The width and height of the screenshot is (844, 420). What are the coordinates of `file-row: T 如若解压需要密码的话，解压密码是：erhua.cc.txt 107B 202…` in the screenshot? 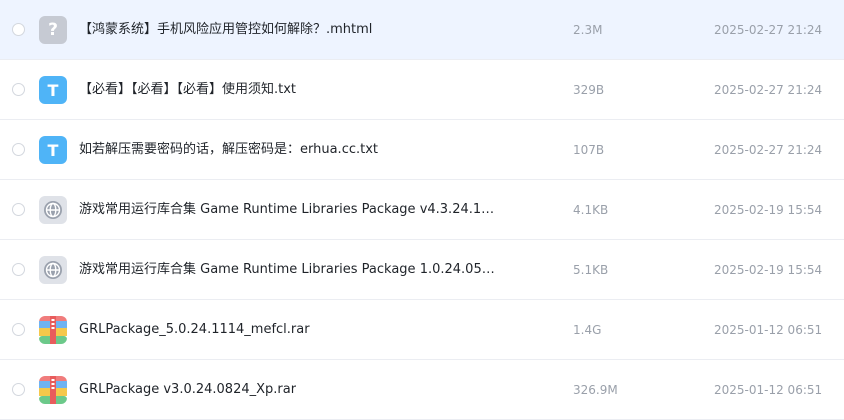 It's located at (422, 150).